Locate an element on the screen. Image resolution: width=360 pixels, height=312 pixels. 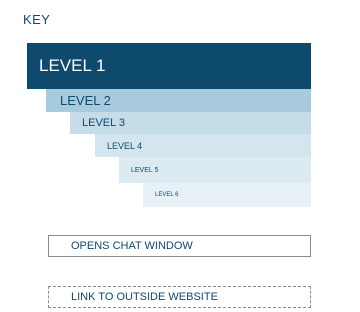
chat-window-legend: OPENS CHAT WINDOW is located at coordinates (179, 246).